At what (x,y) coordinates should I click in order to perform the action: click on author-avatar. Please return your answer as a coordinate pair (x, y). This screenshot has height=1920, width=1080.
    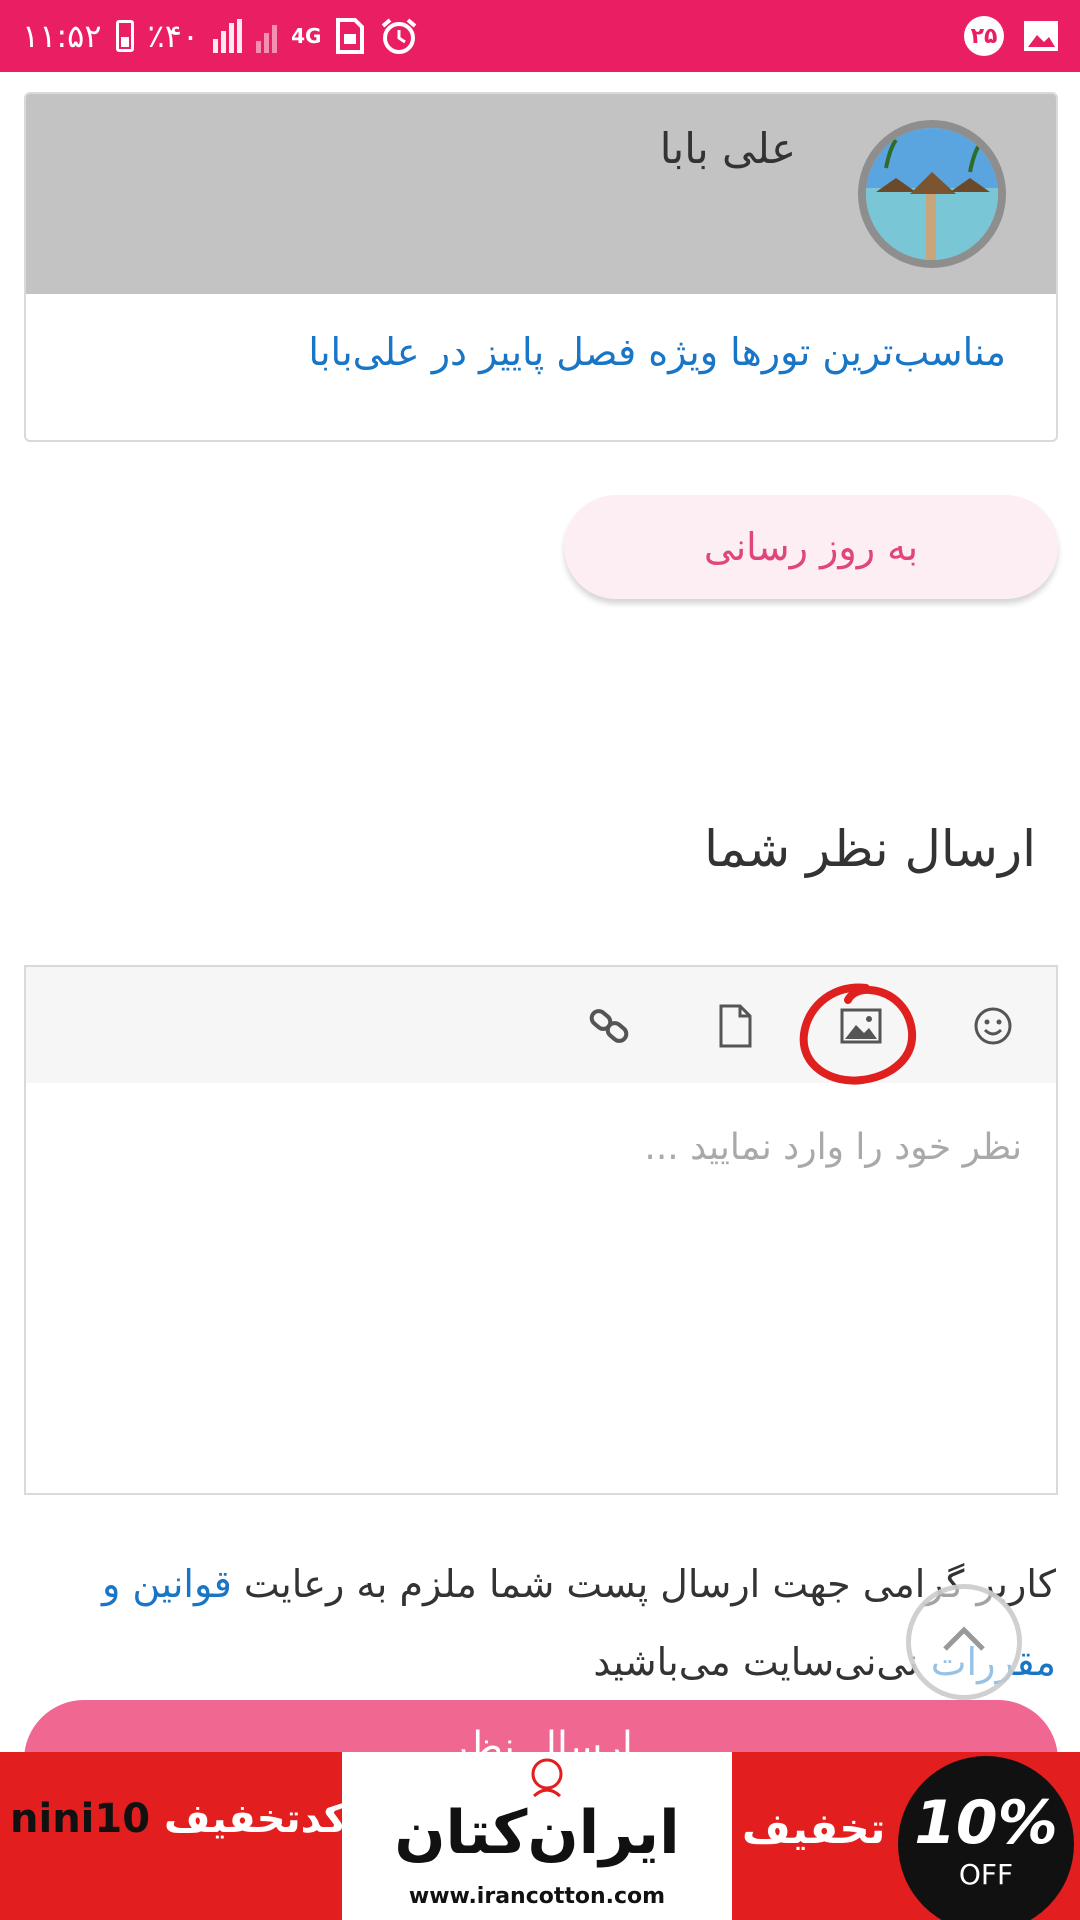
    Looking at the image, I should click on (932, 194).